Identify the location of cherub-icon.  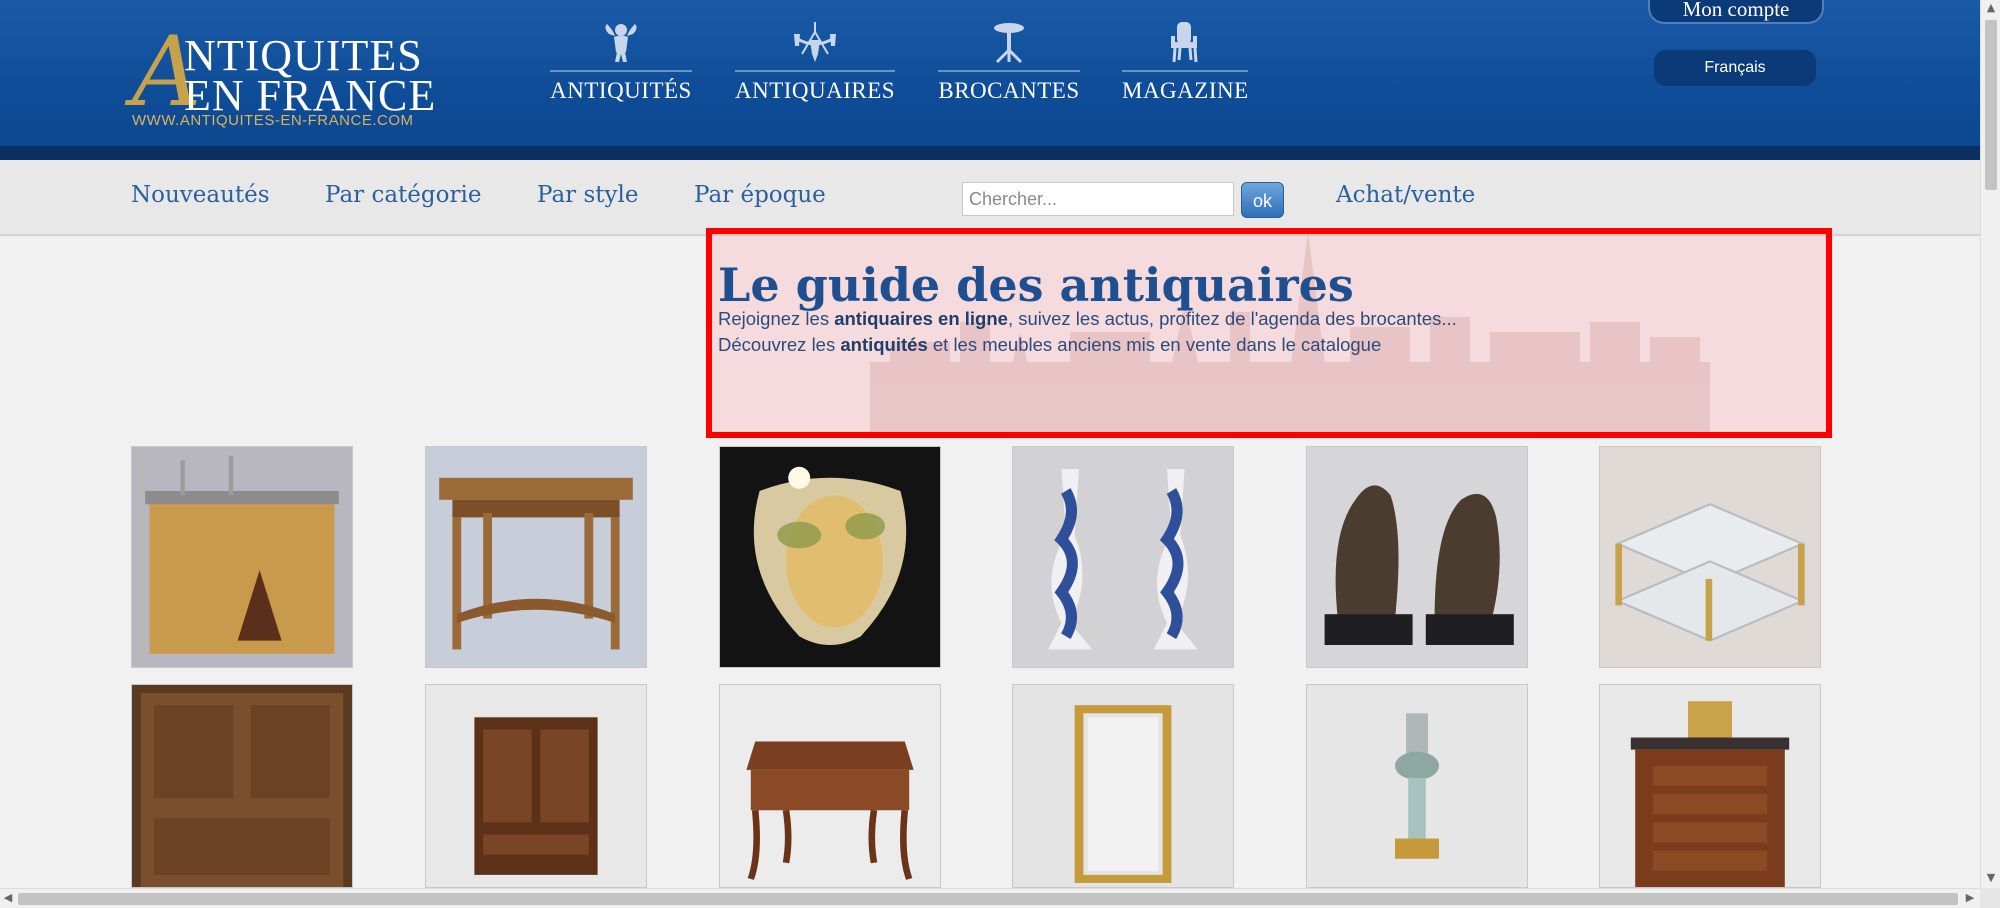
(621, 43).